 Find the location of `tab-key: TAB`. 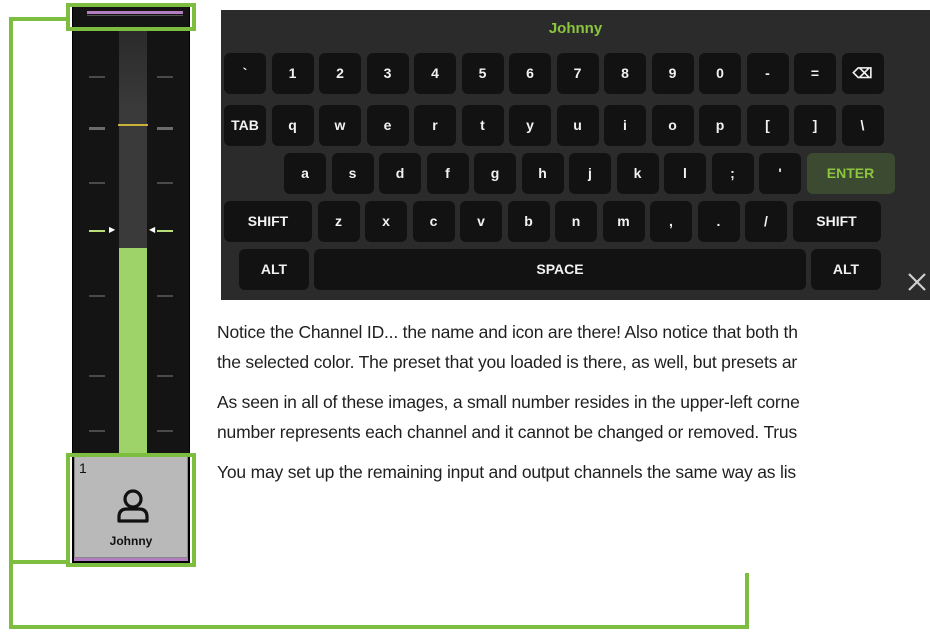

tab-key: TAB is located at coordinates (245, 125).